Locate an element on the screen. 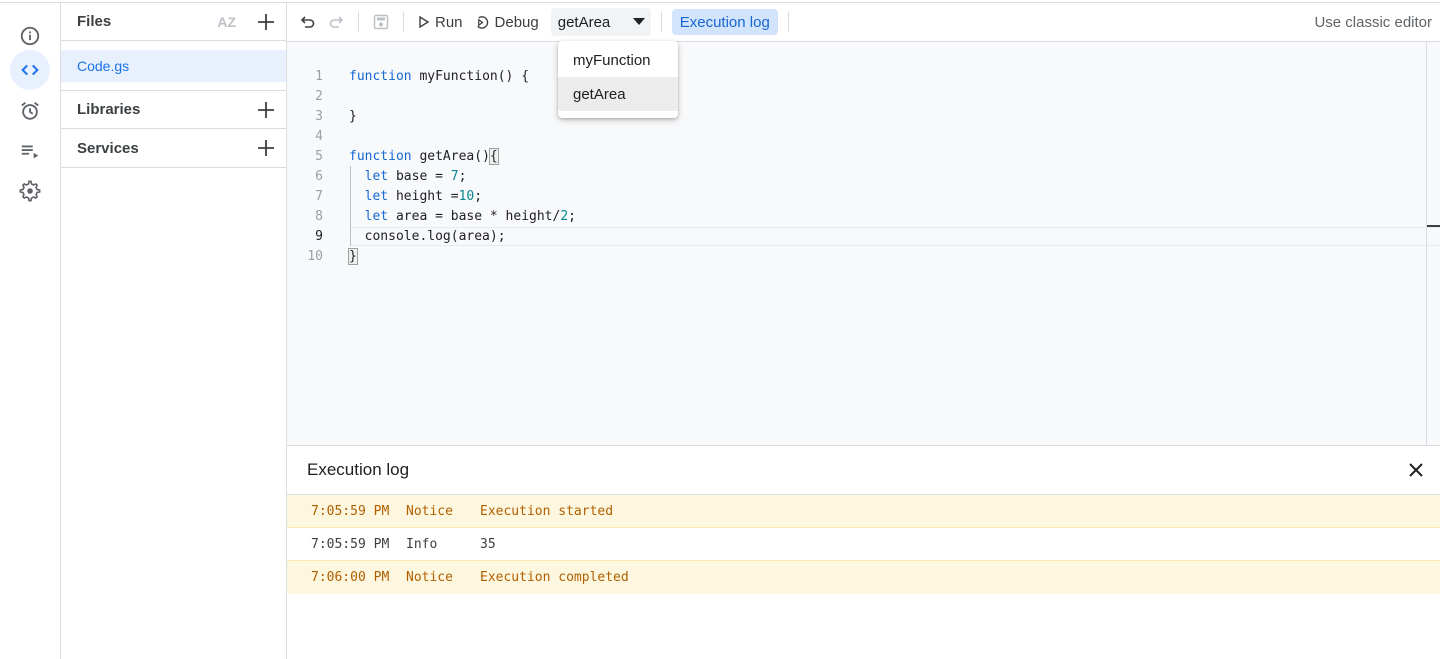 The height and width of the screenshot is (659, 1440). alarm-icon is located at coordinates (30, 111).